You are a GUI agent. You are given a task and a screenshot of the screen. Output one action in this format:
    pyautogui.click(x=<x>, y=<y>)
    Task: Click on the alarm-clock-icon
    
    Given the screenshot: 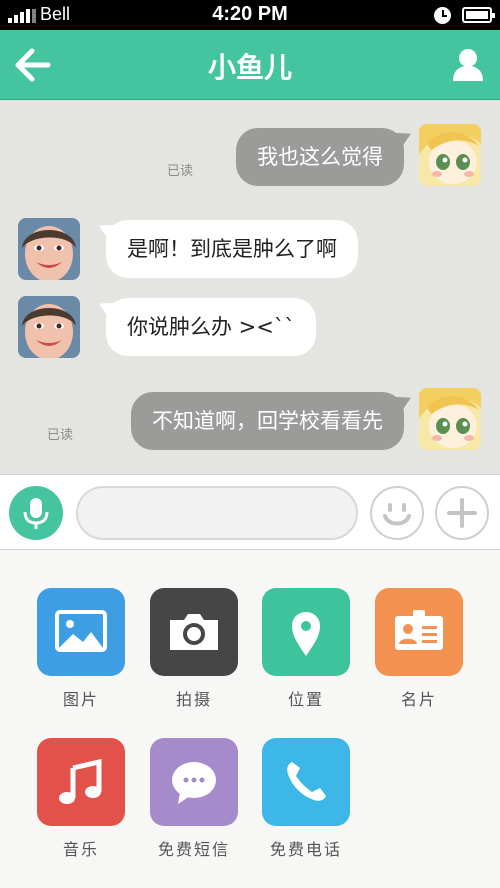 What is the action you would take?
    pyautogui.click(x=442, y=15)
    